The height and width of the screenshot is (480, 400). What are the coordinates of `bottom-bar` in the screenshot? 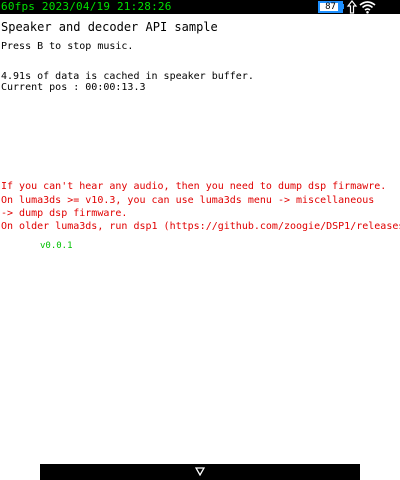 It's located at (200, 472).